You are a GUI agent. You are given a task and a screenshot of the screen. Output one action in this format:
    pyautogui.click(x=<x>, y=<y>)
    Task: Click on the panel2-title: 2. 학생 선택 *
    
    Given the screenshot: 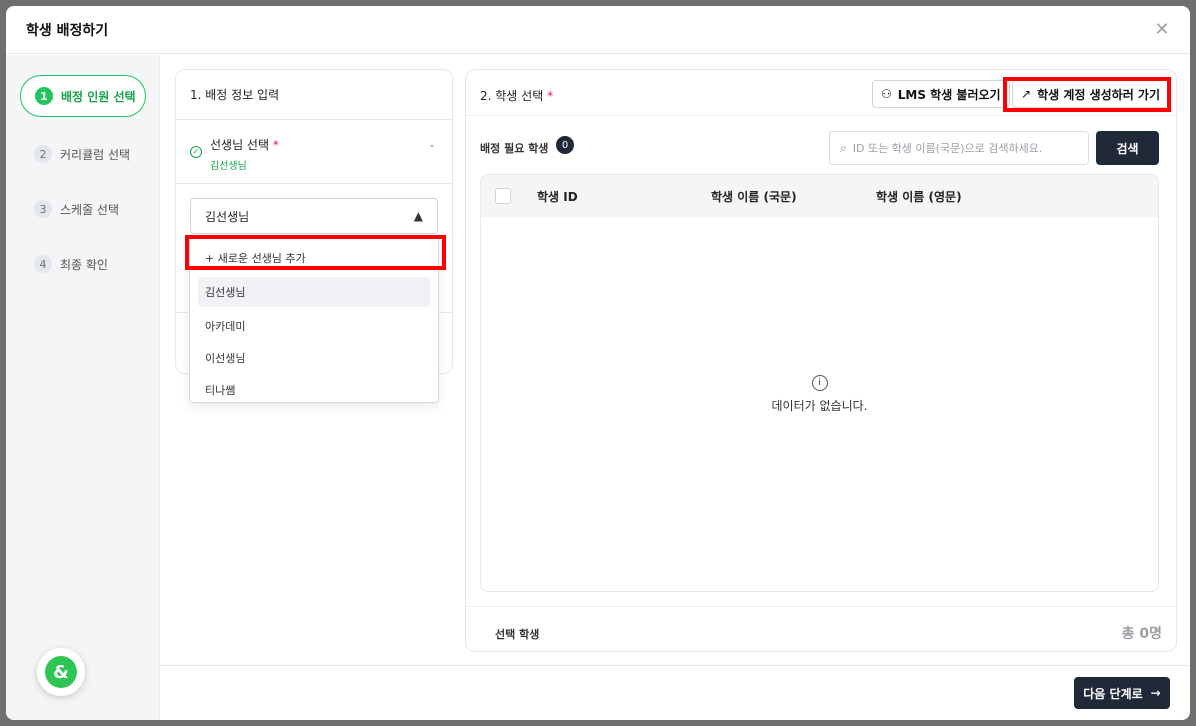 What is the action you would take?
    pyautogui.click(x=517, y=96)
    